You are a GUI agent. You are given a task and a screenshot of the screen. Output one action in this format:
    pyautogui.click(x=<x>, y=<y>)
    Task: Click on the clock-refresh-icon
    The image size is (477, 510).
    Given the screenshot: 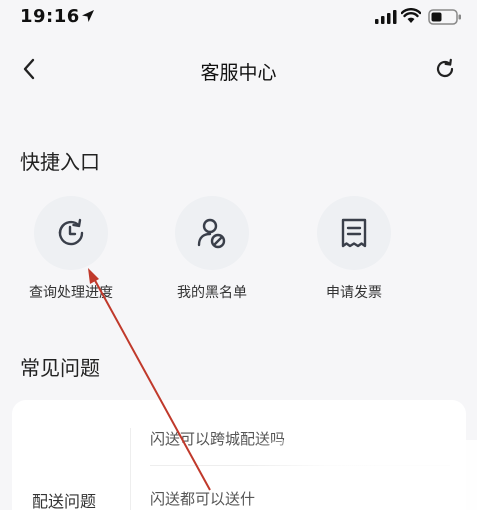 What is the action you would take?
    pyautogui.click(x=71, y=232)
    